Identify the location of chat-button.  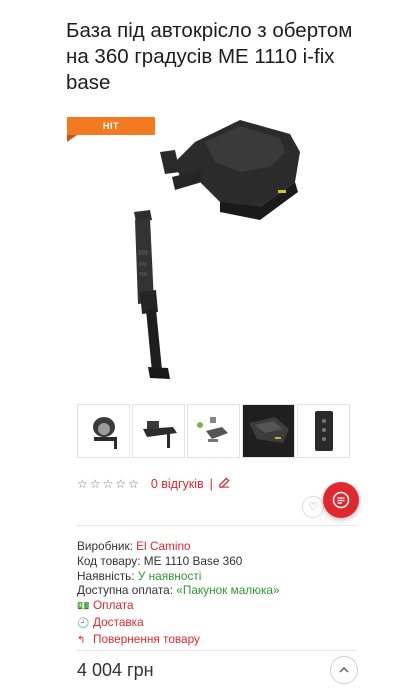
(341, 500).